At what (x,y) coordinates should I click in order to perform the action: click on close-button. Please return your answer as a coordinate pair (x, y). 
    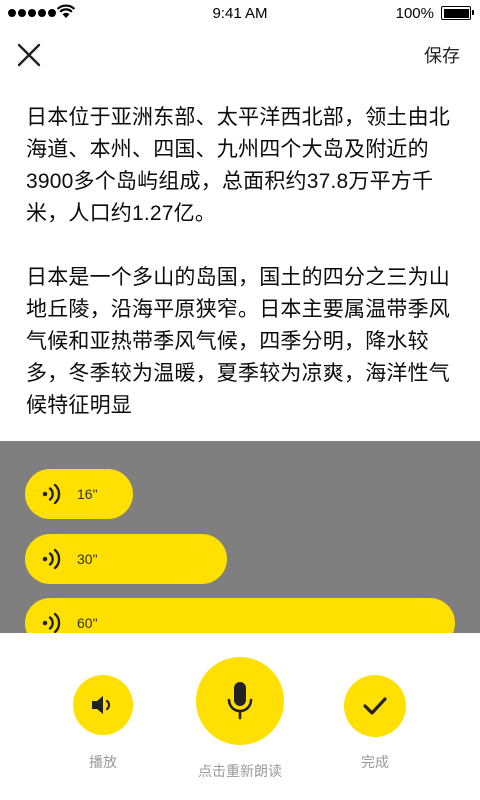
    Looking at the image, I should click on (29, 55).